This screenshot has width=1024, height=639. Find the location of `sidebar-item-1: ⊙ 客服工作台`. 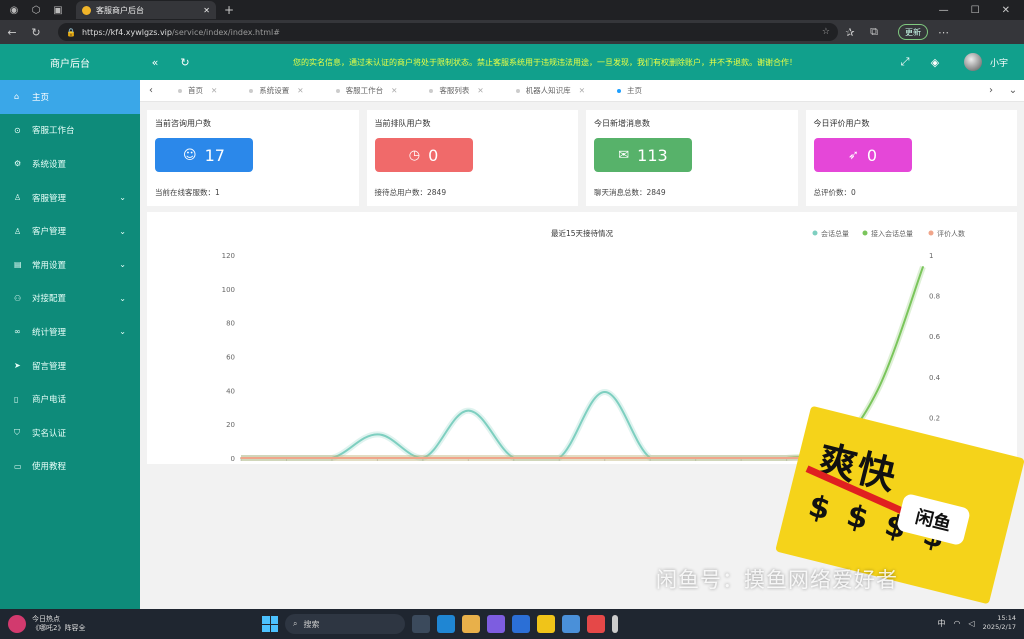

sidebar-item-1: ⊙ 客服工作台 is located at coordinates (70, 131).